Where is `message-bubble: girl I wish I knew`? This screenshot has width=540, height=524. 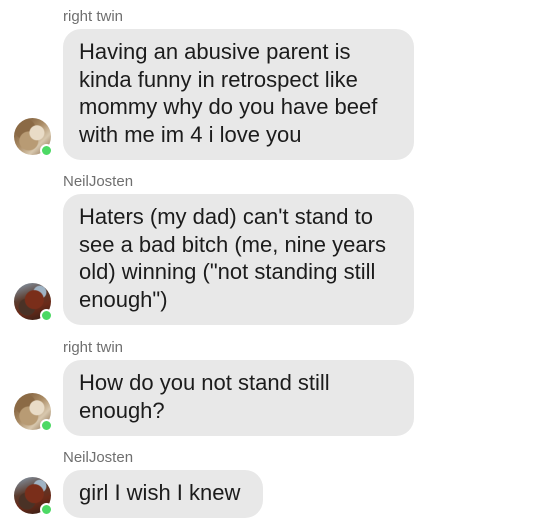 message-bubble: girl I wish I knew is located at coordinates (163, 494).